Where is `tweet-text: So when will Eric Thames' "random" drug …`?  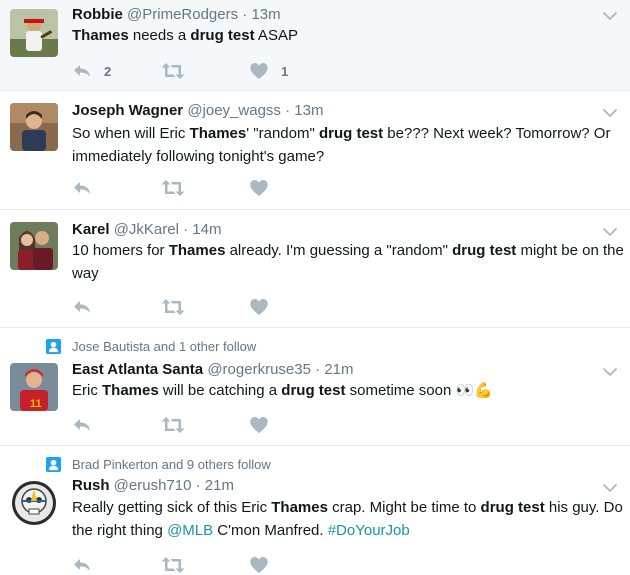
tweet-text: So when will Eric Thames' "random" drug … is located at coordinates (348, 145).